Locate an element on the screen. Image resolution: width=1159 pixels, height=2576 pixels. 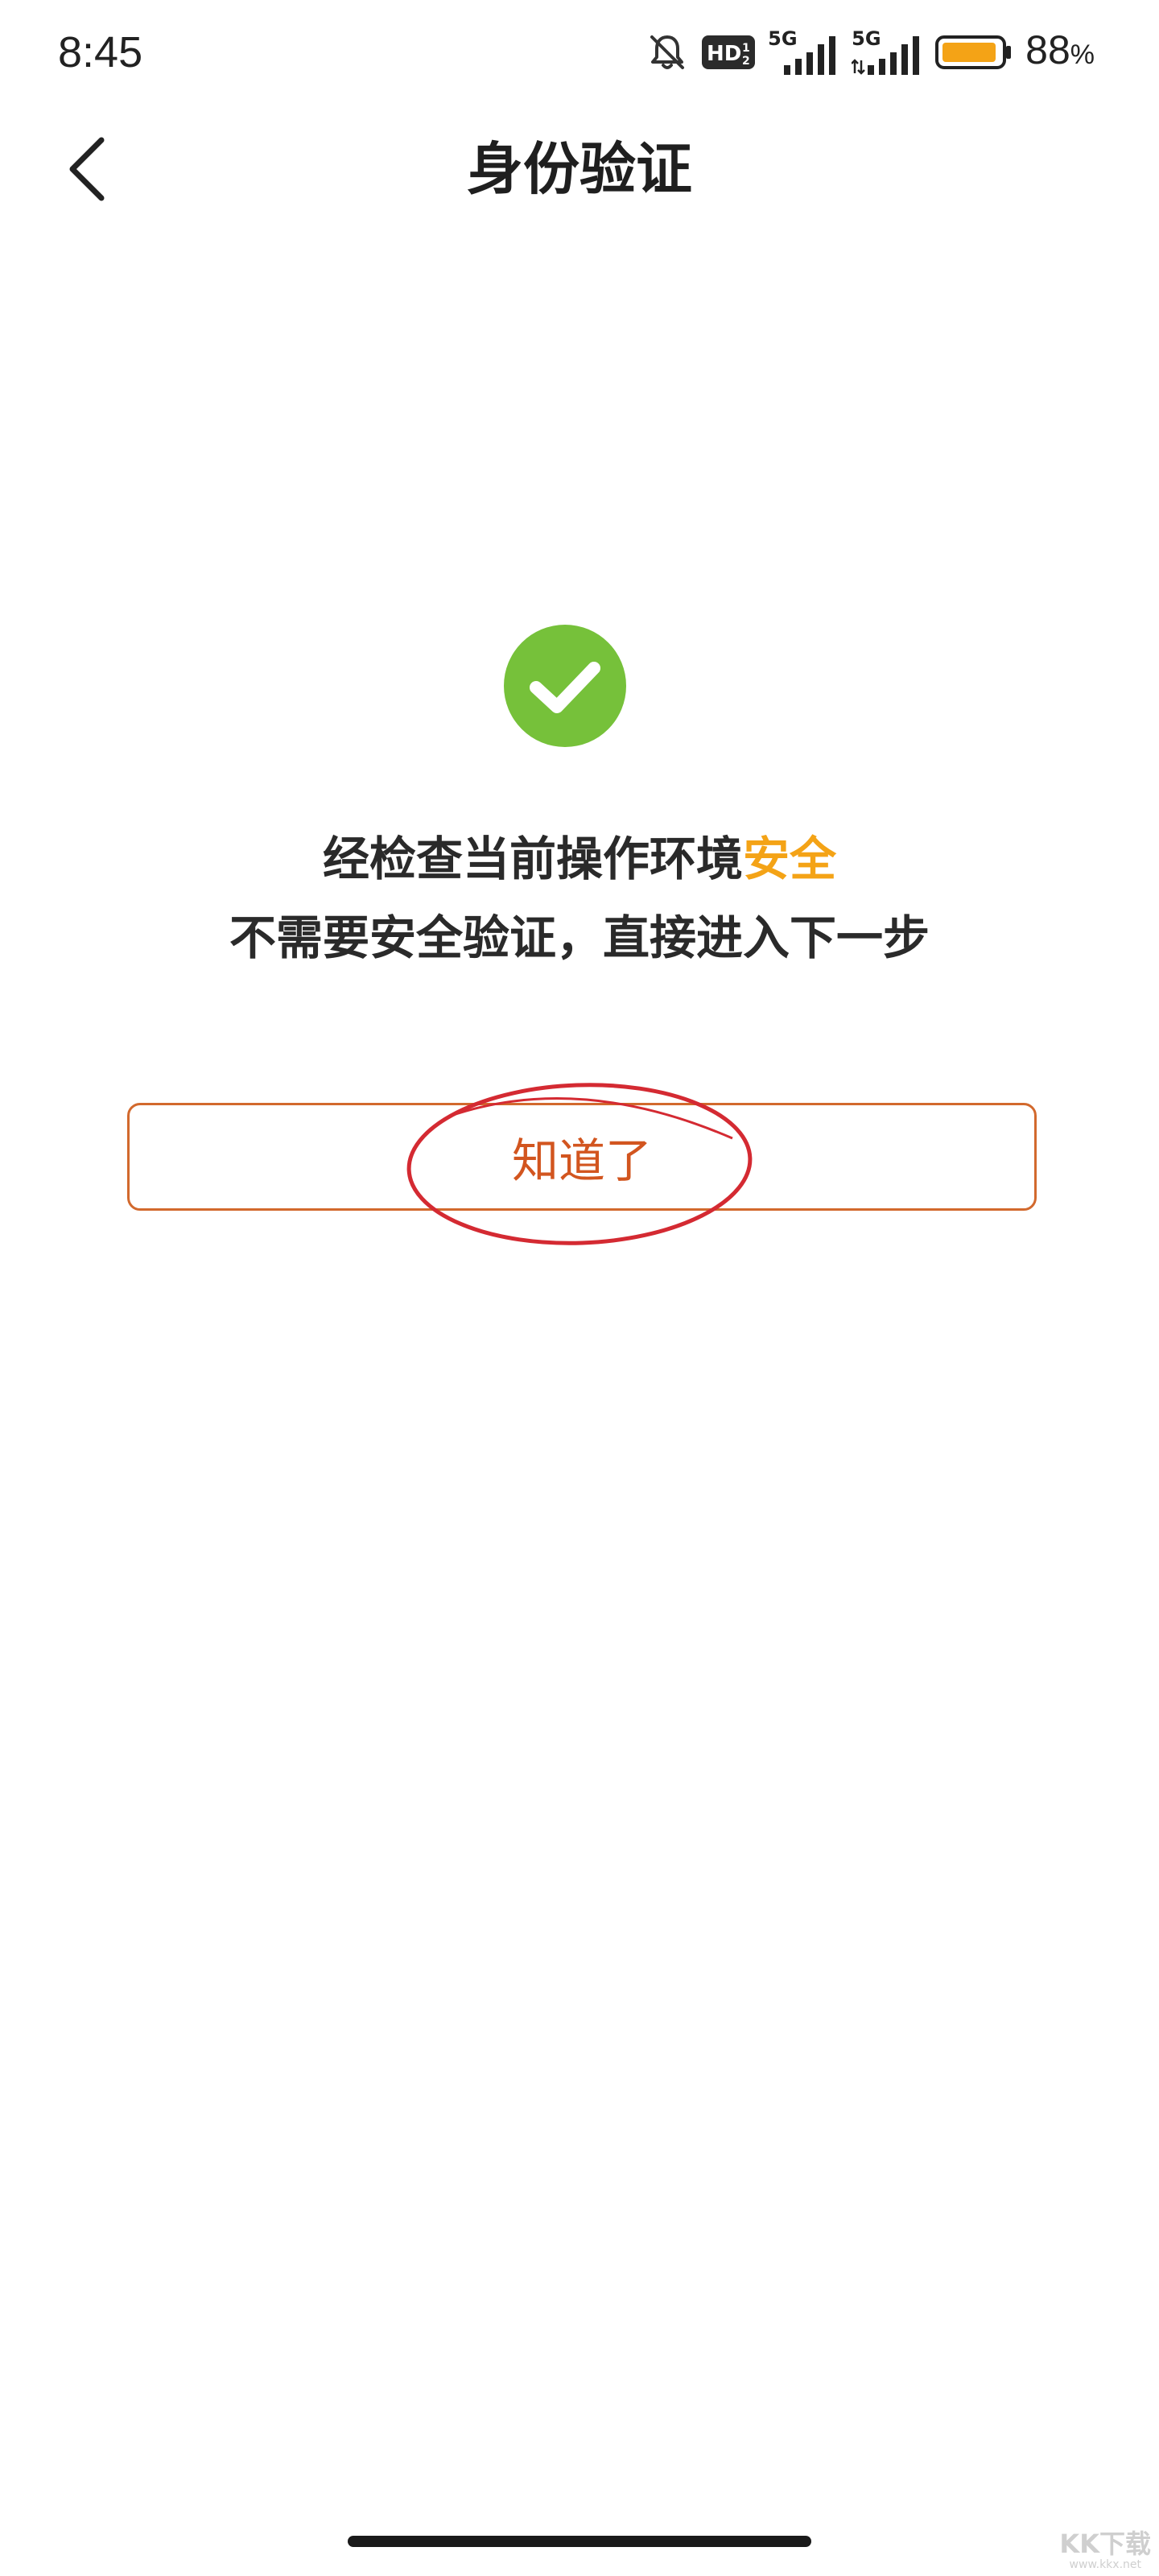
status-icons: HD 1 2 5G 5G 88% is located at coordinates (870, 52).